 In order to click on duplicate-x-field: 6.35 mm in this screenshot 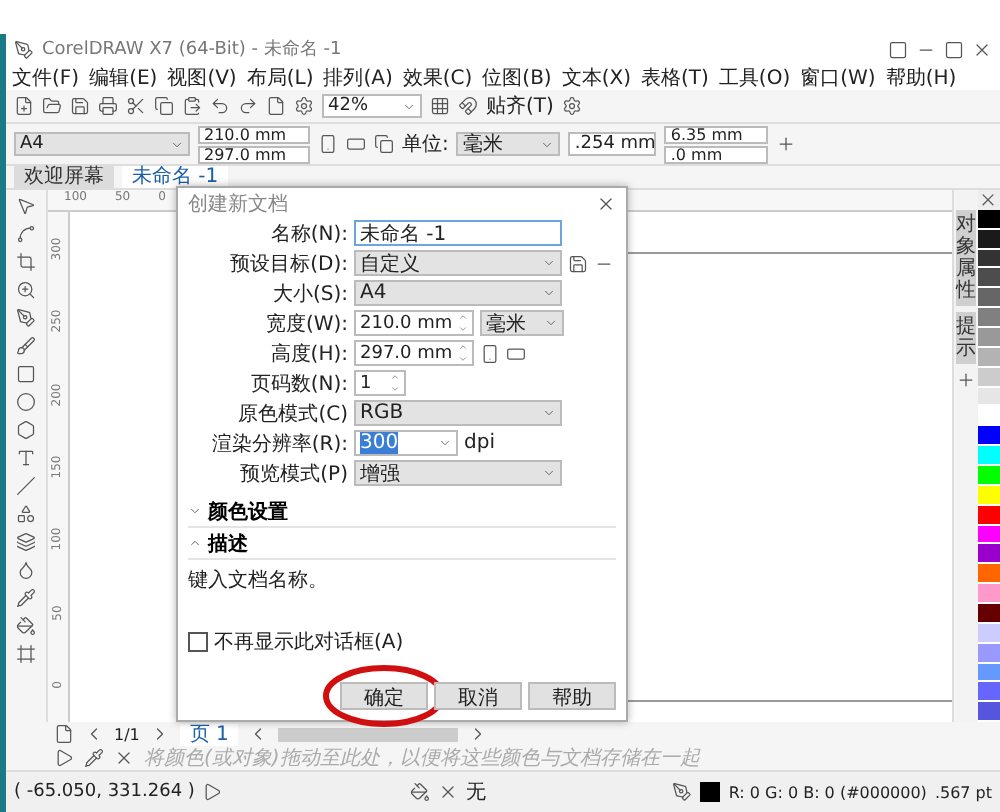, I will do `click(716, 134)`.